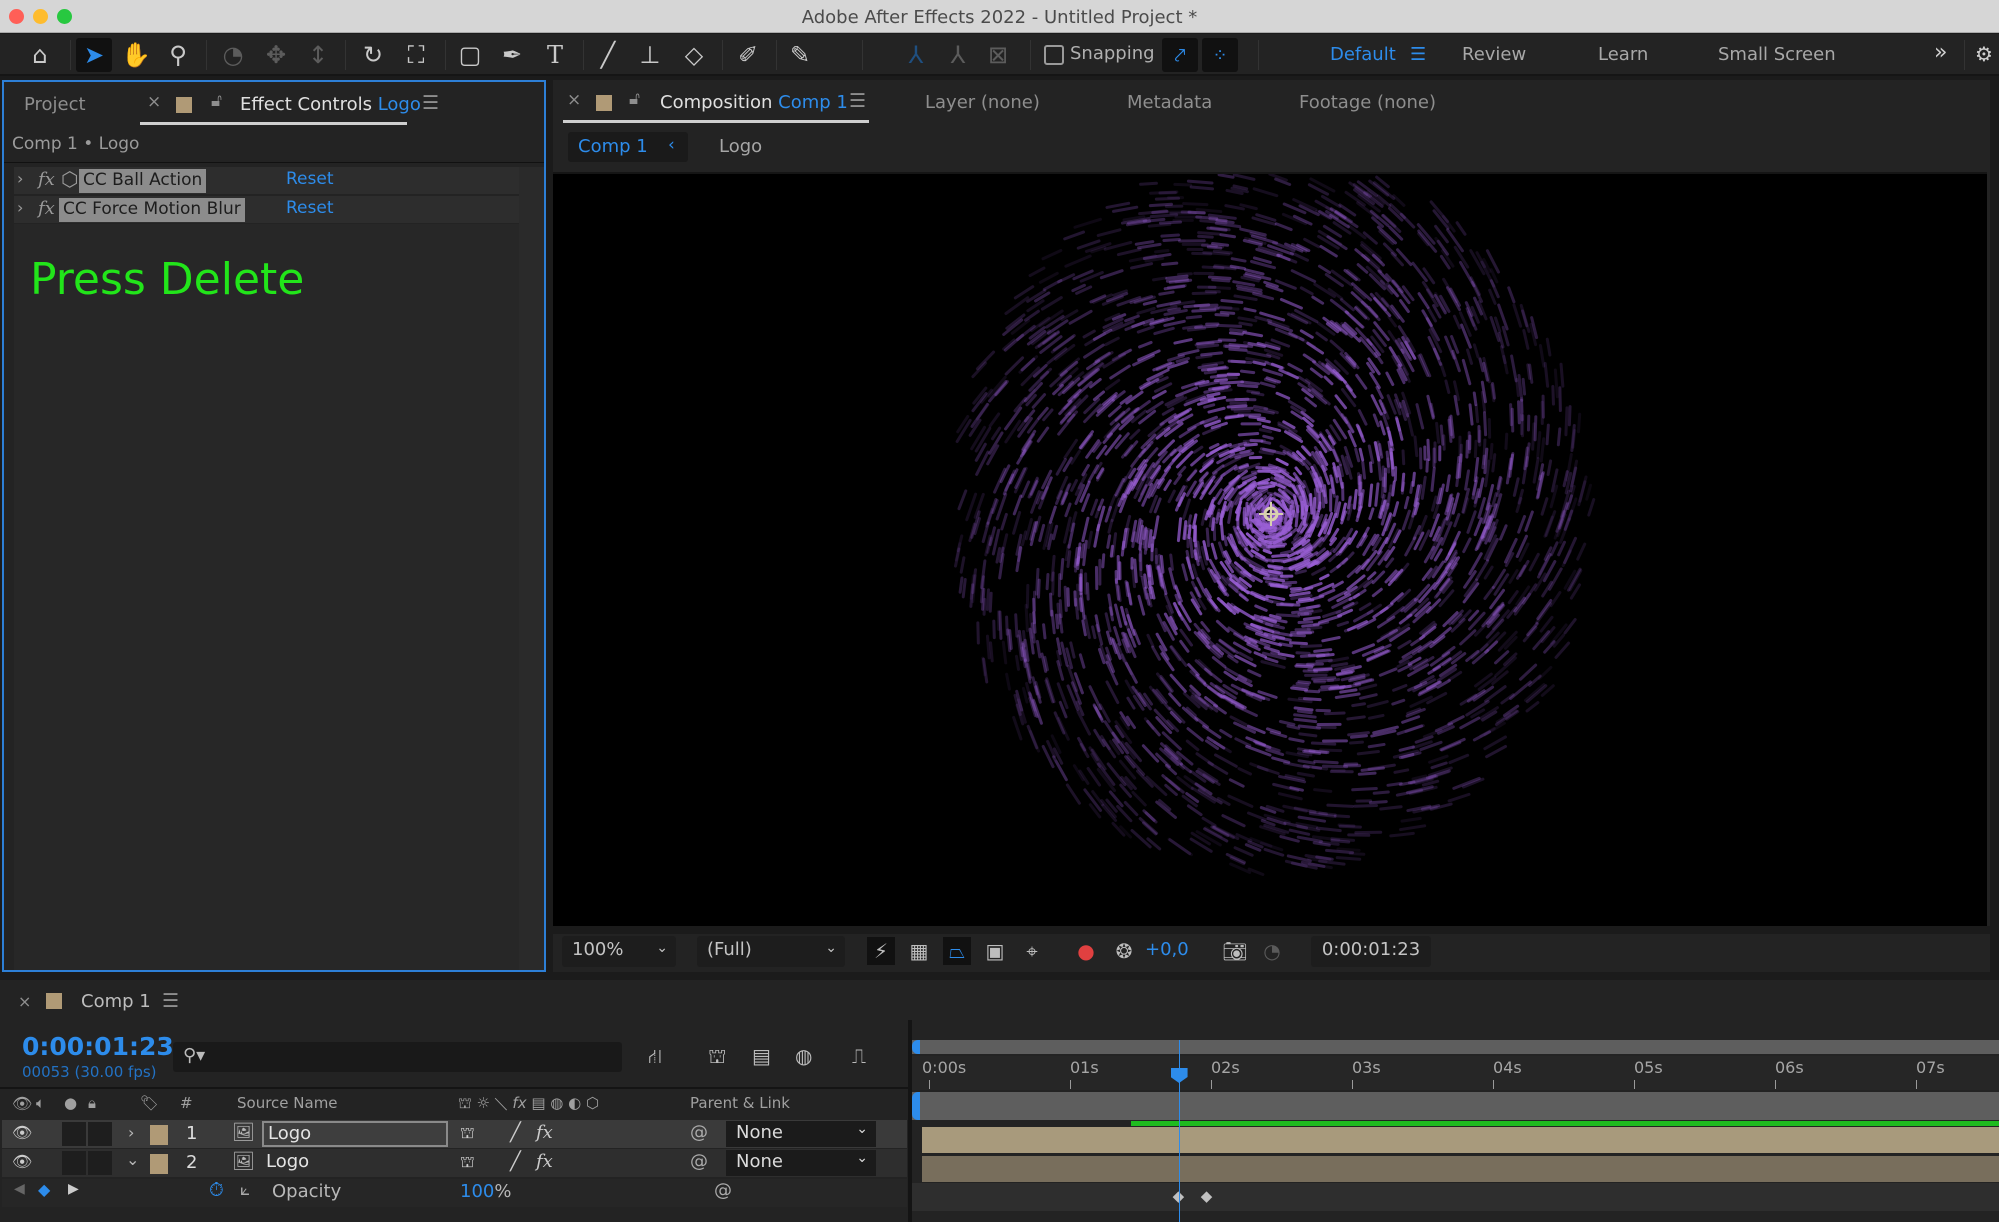 The width and height of the screenshot is (1999, 1222). Describe the element at coordinates (740, 146) in the screenshot. I see `layer-nav-label: Logo` at that location.